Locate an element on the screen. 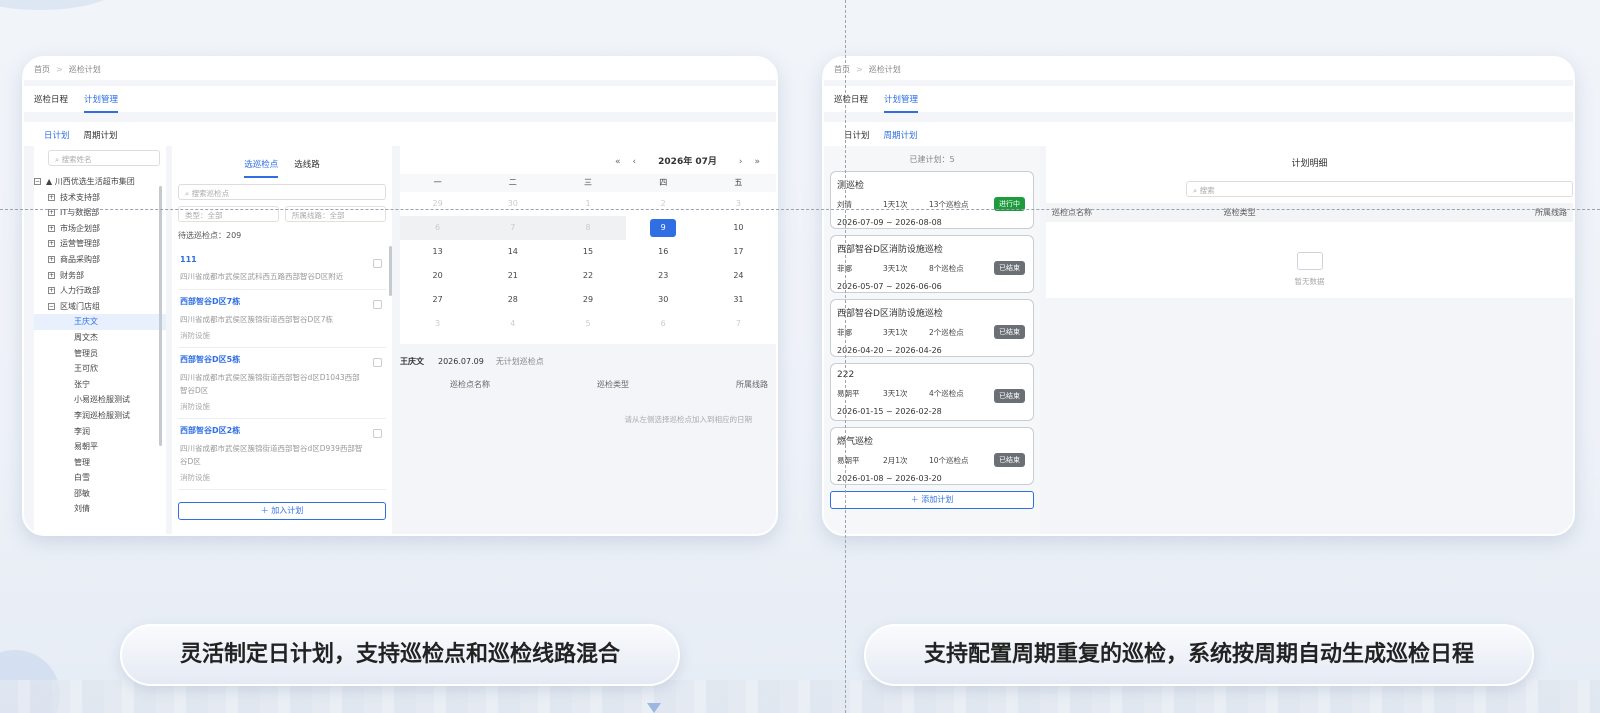  add-to-plan-button: ＋ 加入计划 is located at coordinates (282, 511).